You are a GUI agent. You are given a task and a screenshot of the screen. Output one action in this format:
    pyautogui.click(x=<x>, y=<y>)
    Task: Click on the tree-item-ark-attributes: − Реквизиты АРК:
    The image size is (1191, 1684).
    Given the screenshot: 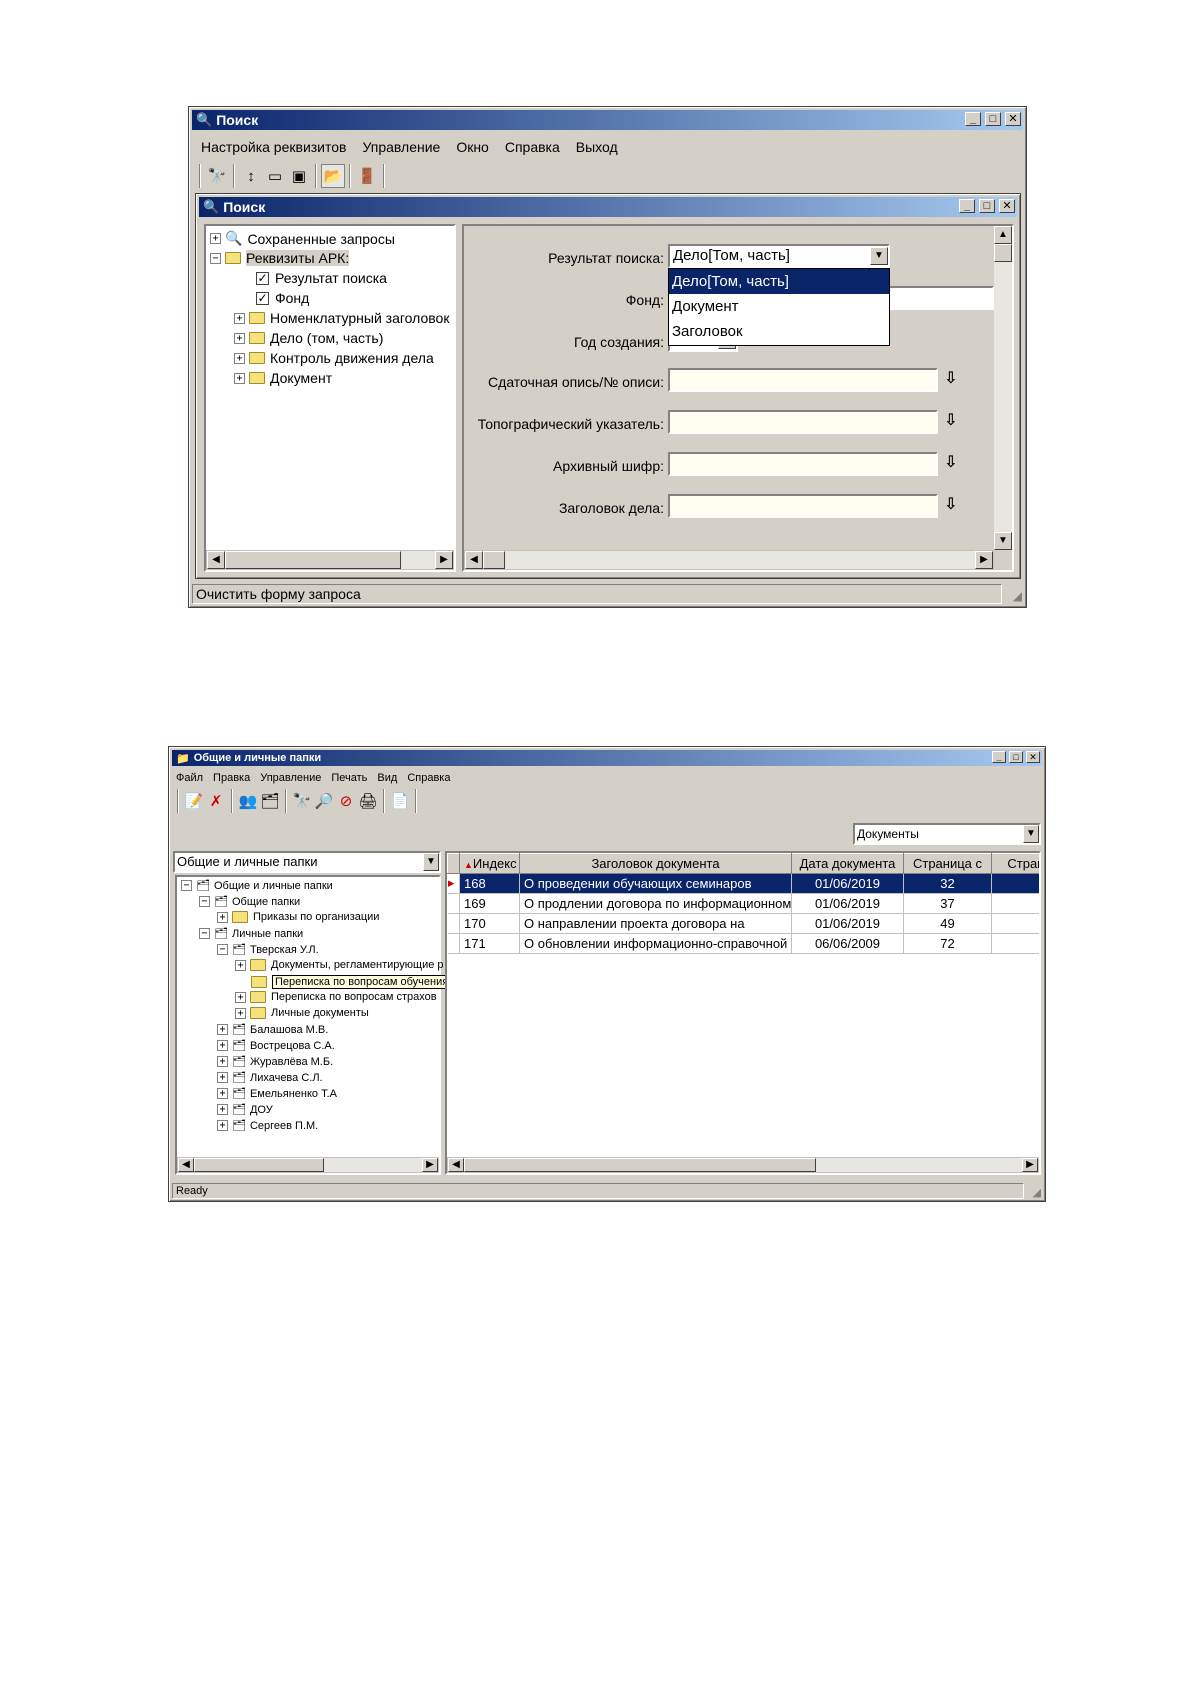 What is the action you would take?
    pyautogui.click(x=280, y=258)
    